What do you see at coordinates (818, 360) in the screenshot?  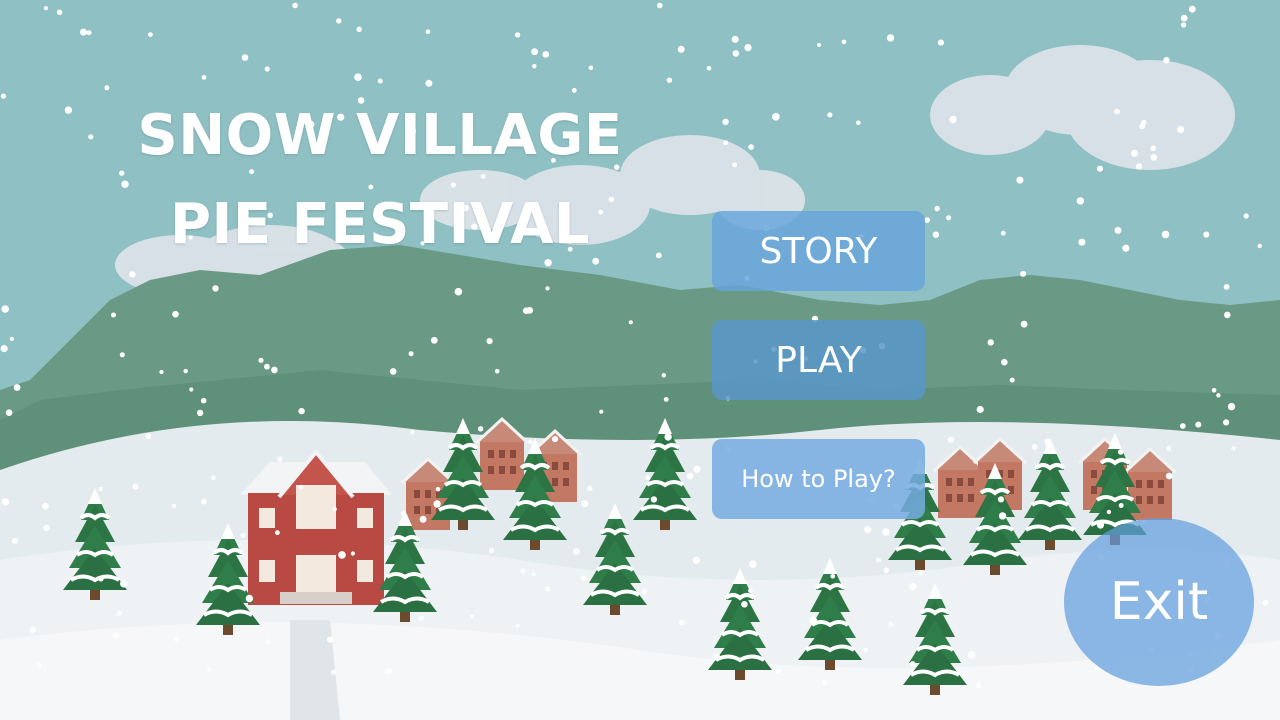 I see `play-button: PLAY` at bounding box center [818, 360].